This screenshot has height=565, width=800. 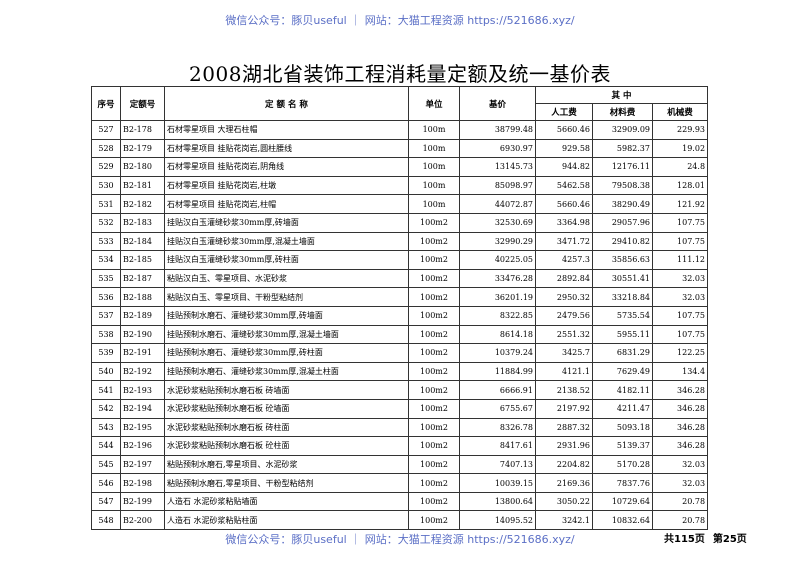 I want to click on header-material: 材料费, so click(x=622, y=112).